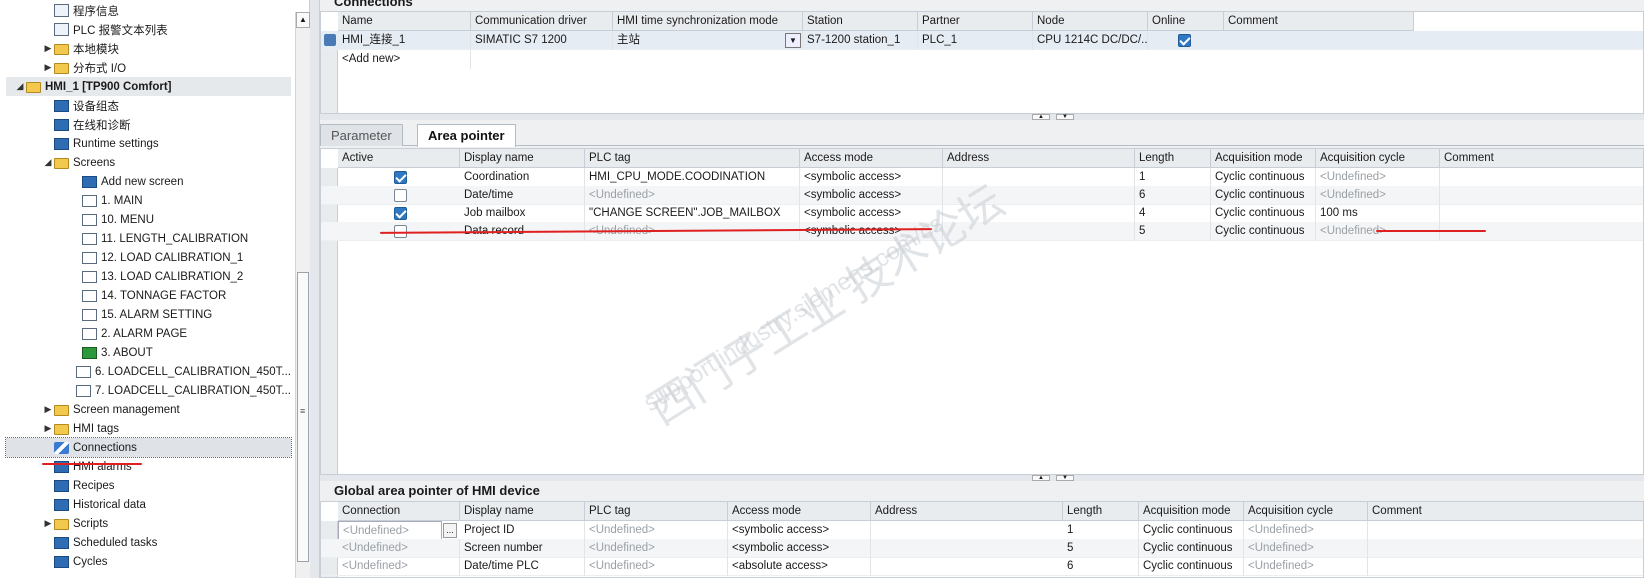  Describe the element at coordinates (400, 195) in the screenshot. I see `active-checkbox` at that location.